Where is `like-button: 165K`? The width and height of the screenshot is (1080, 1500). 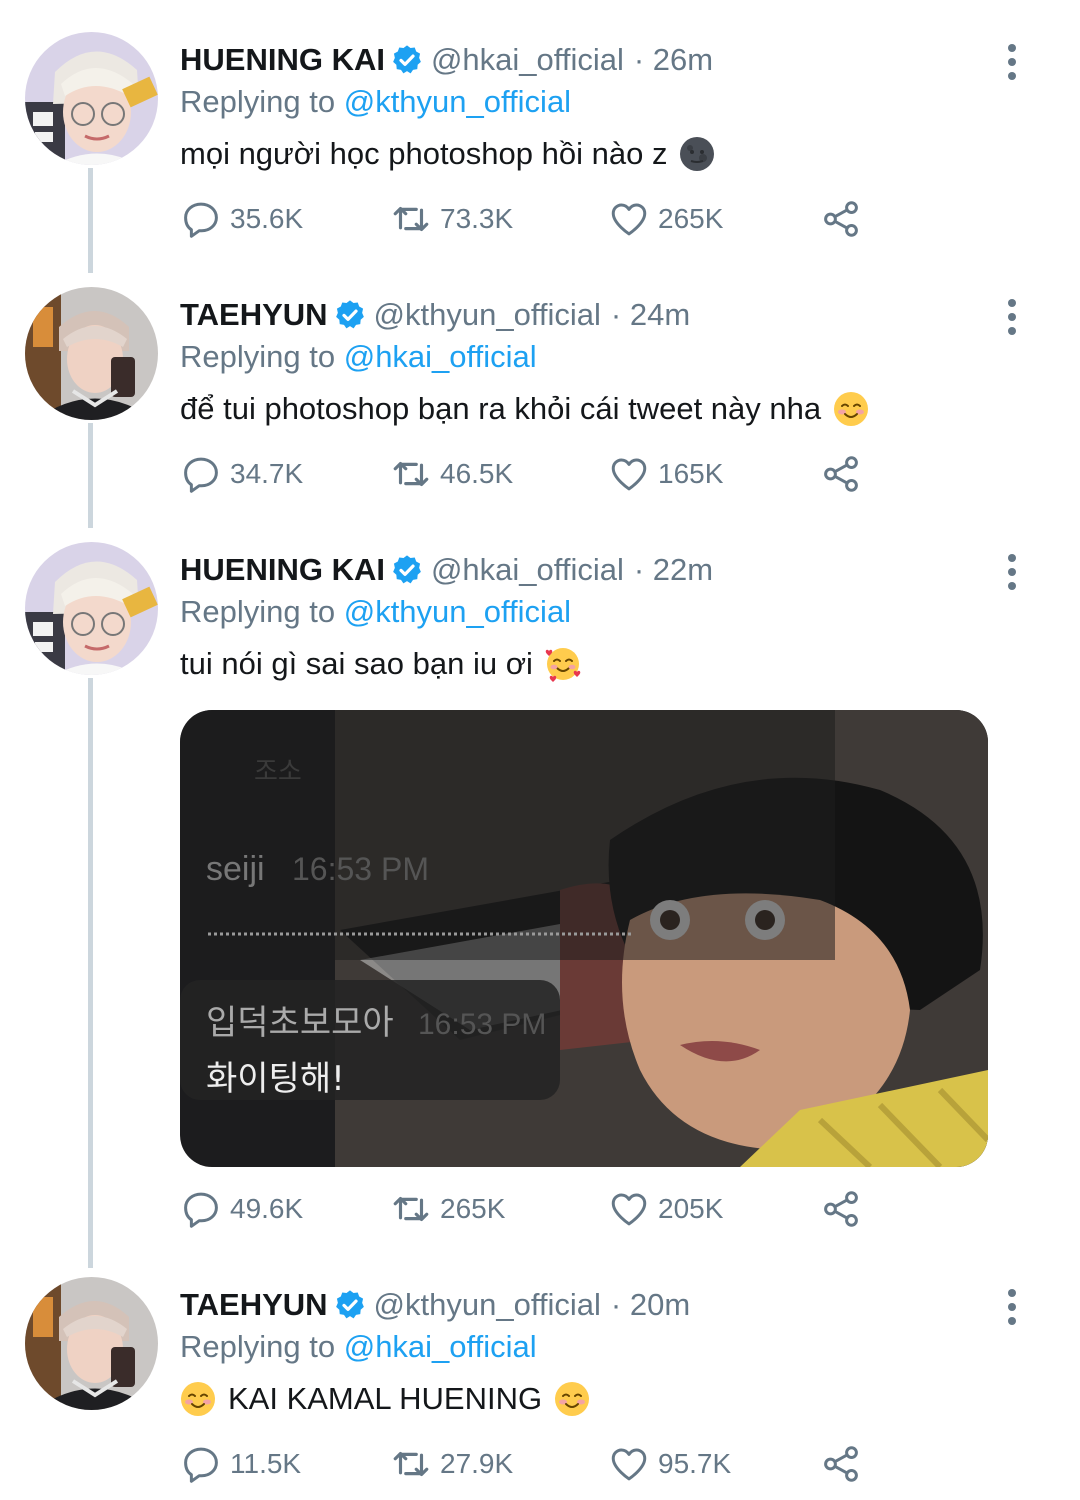 like-button: 165K is located at coordinates (665, 474).